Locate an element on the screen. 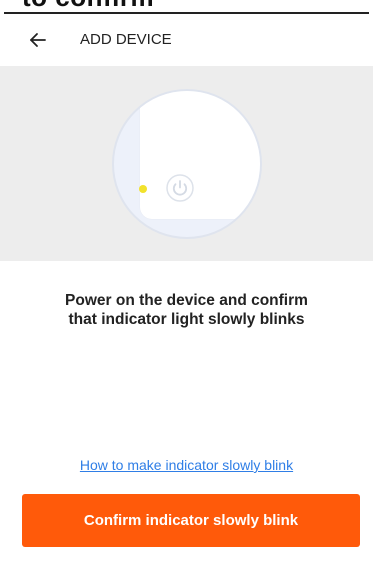 This screenshot has height=569, width=373. app-header: ADD DEVICE is located at coordinates (186, 40).